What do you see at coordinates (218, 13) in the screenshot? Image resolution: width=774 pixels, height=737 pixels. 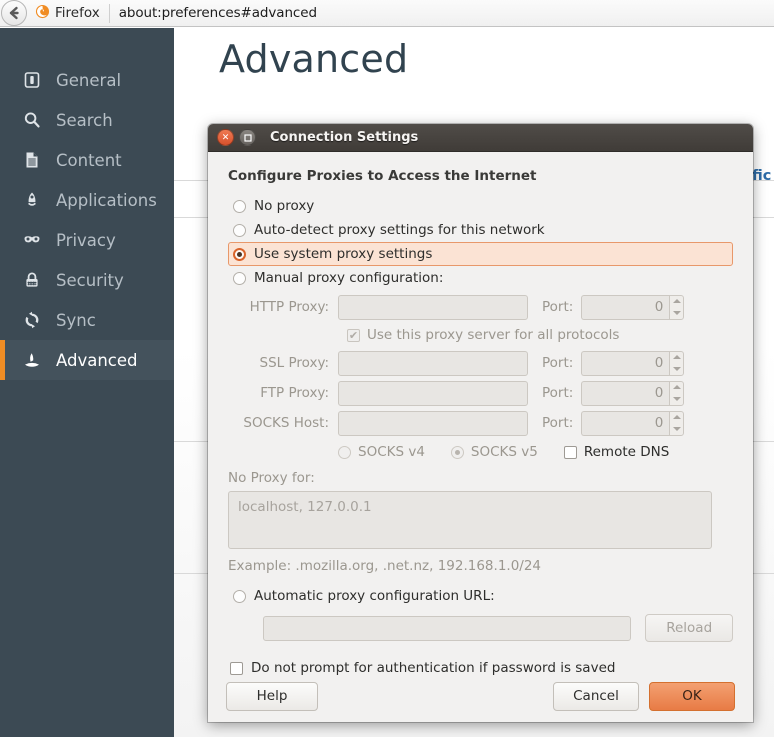 I see `url-bar-text: about:preferences#advanced` at bounding box center [218, 13].